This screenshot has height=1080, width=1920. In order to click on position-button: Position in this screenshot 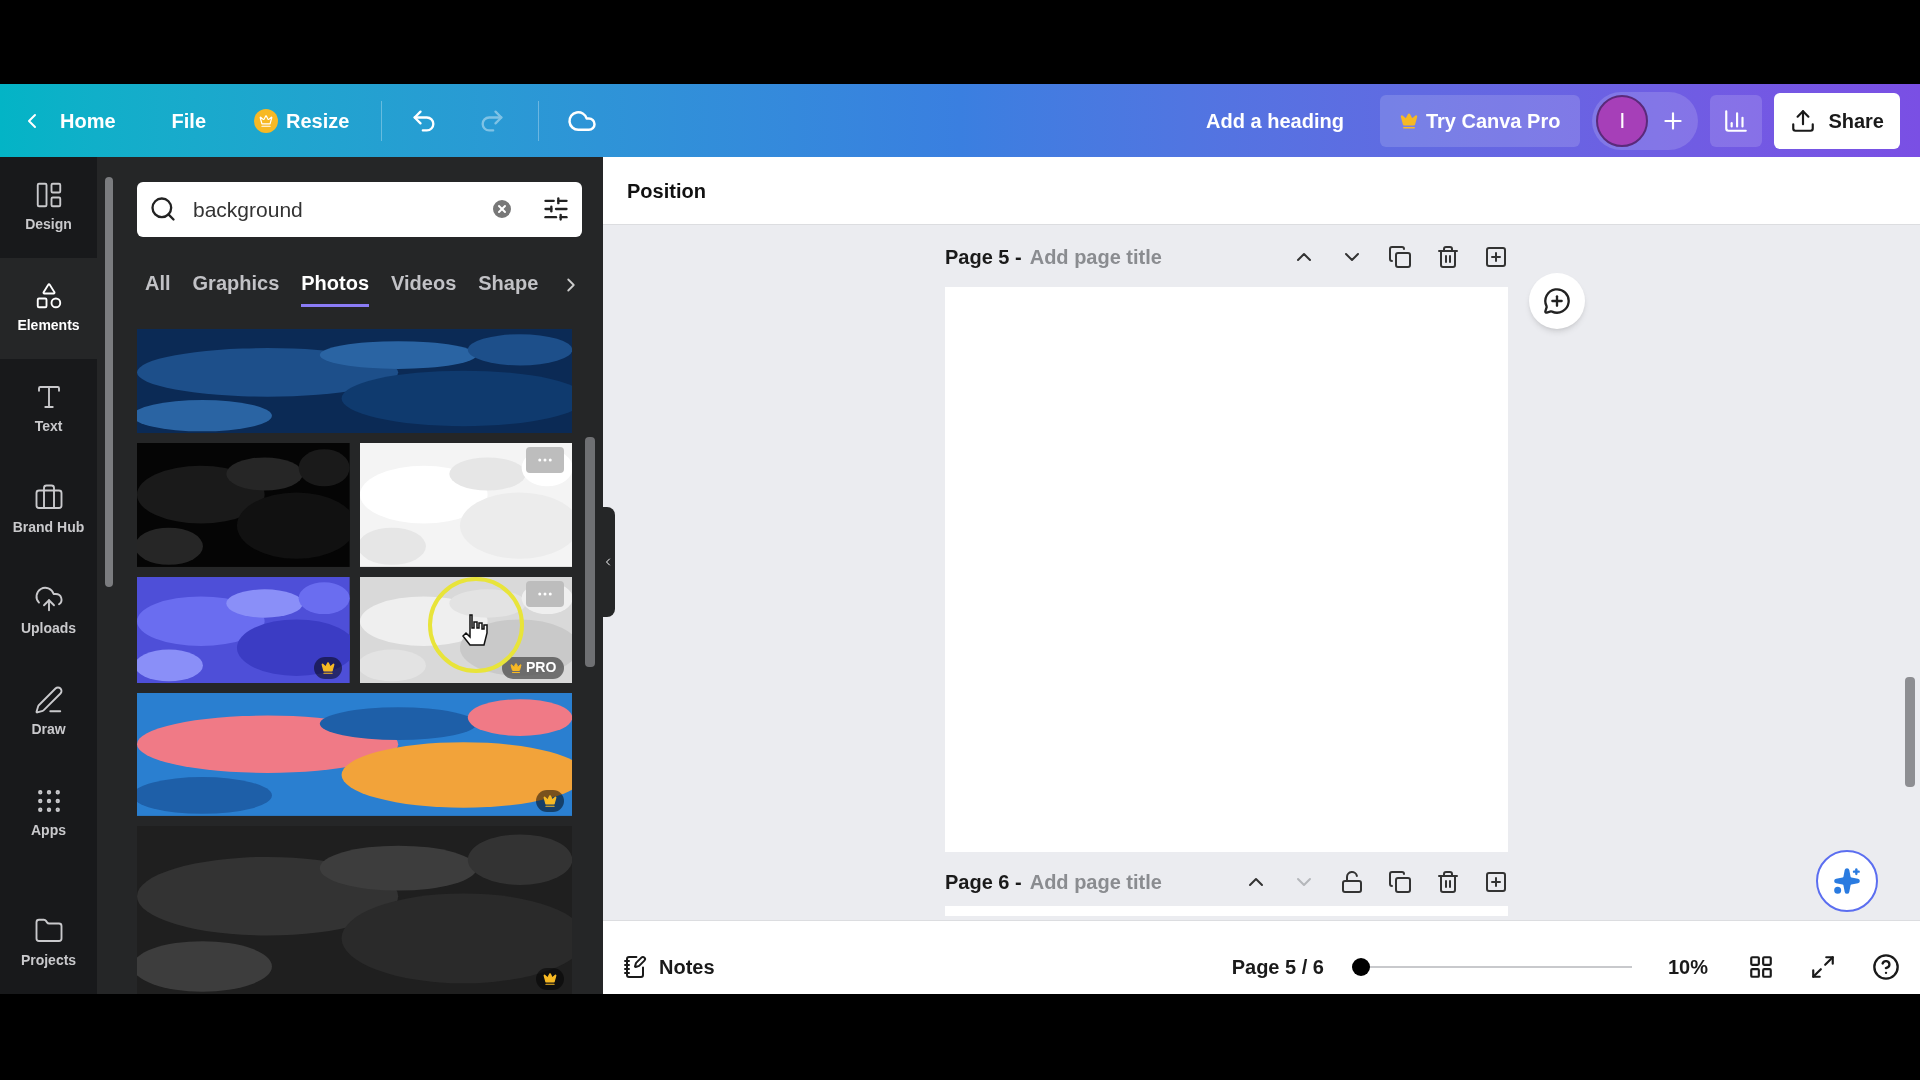, I will do `click(666, 190)`.